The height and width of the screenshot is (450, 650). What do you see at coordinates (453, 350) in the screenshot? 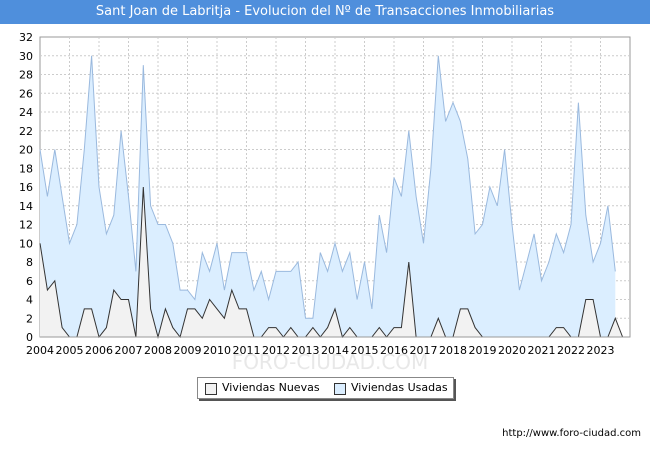
I see `x-tick-label: 2018` at bounding box center [453, 350].